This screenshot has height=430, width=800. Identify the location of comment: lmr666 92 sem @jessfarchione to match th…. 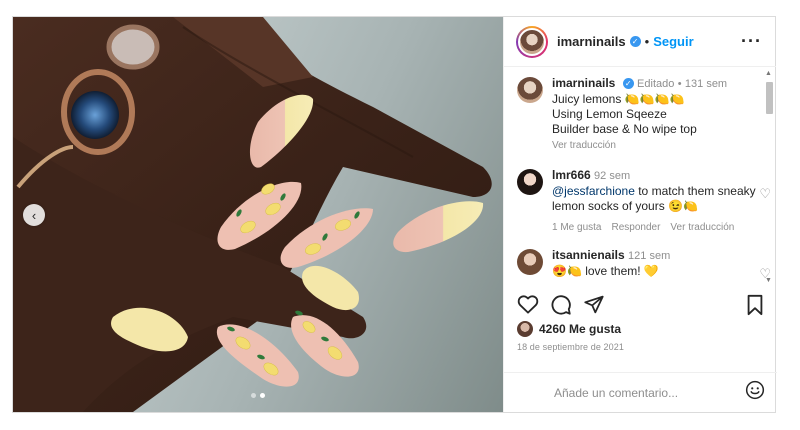
(644, 201).